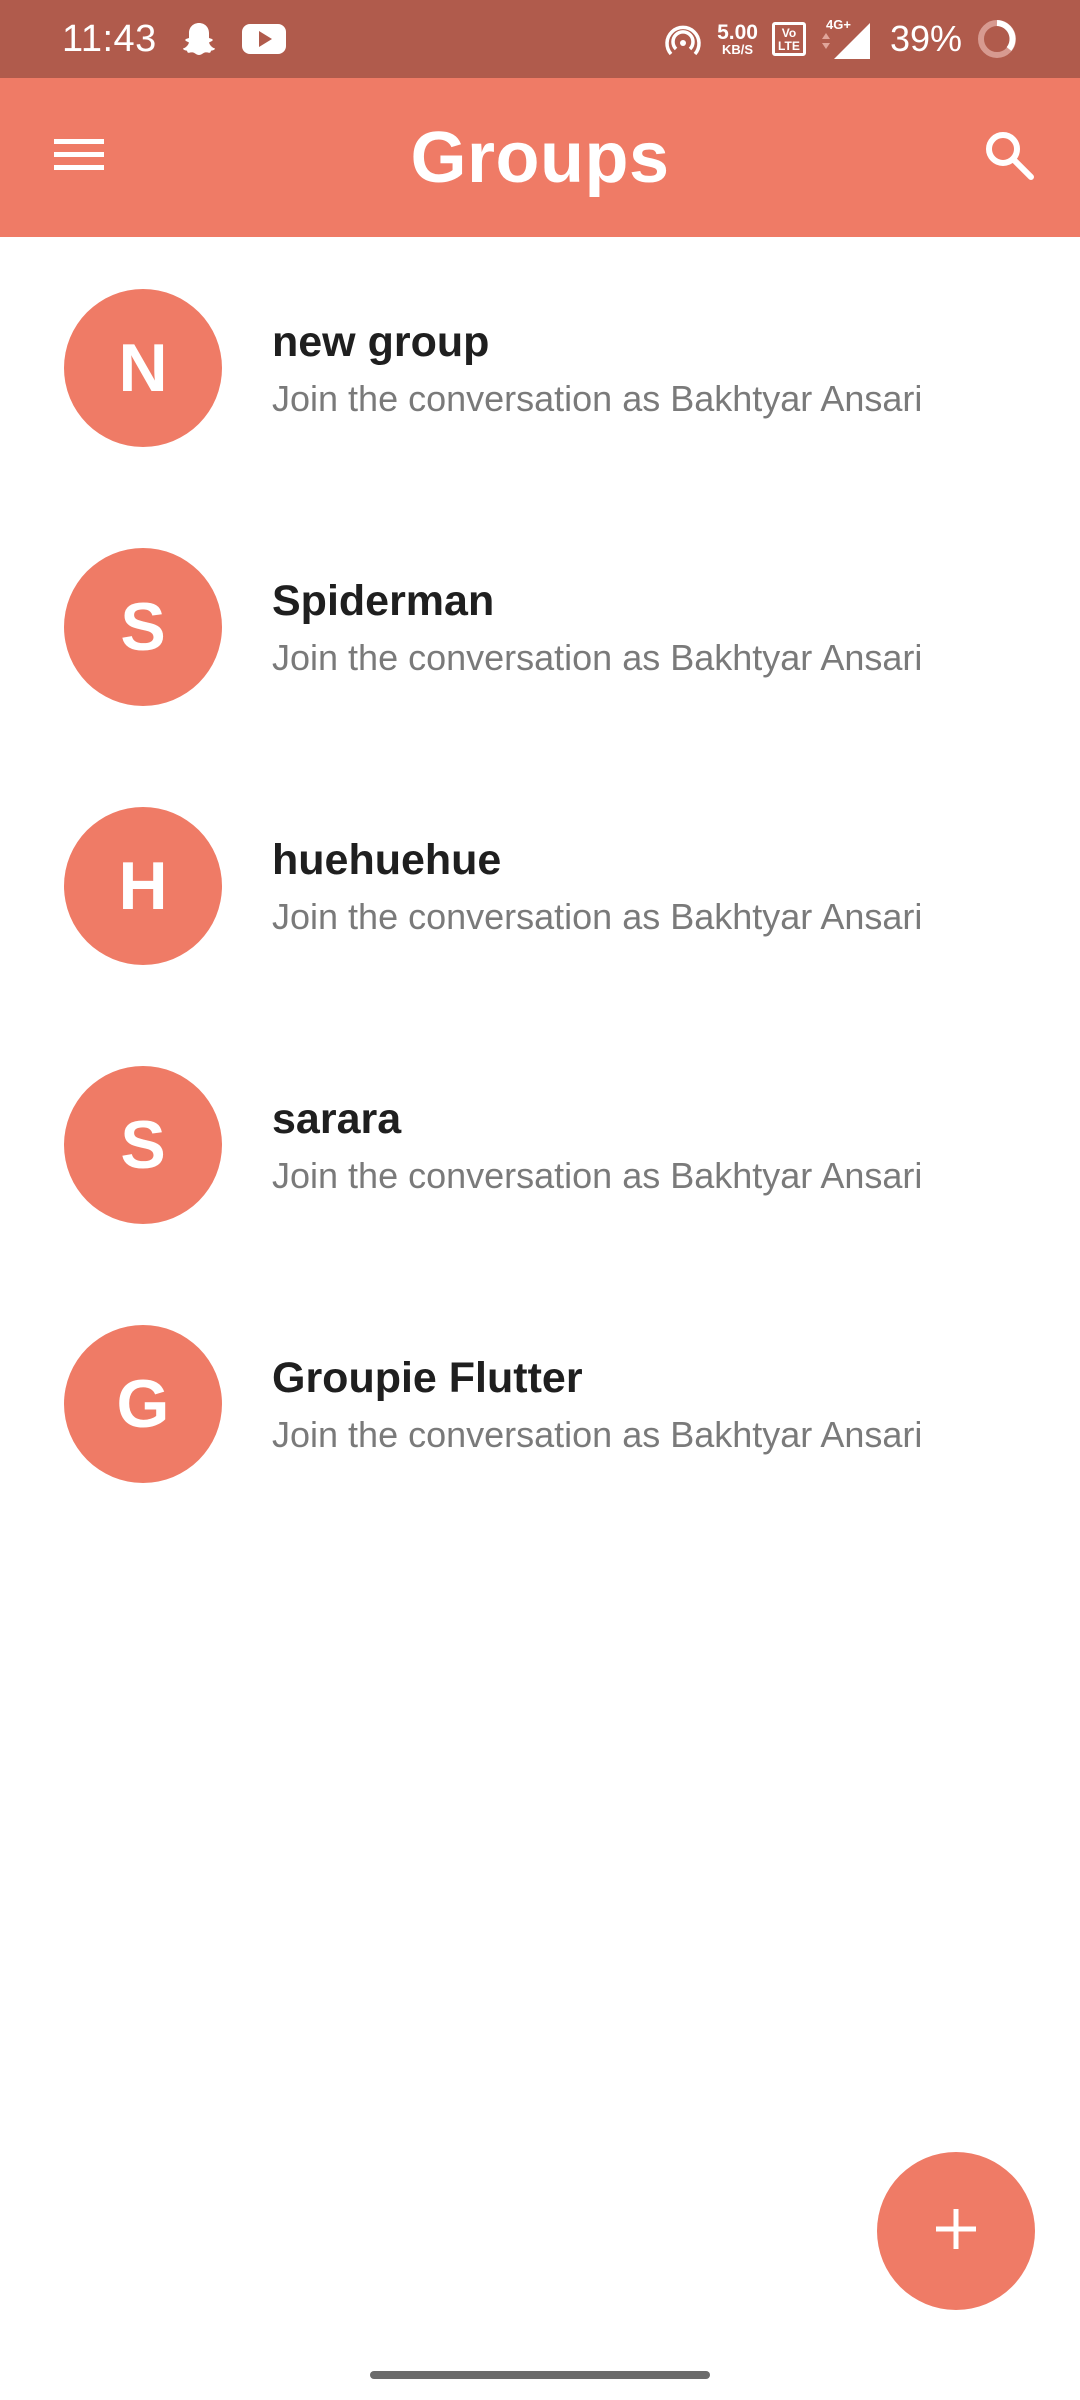 This screenshot has width=1080, height=2400. I want to click on avatar: G, so click(143, 1404).